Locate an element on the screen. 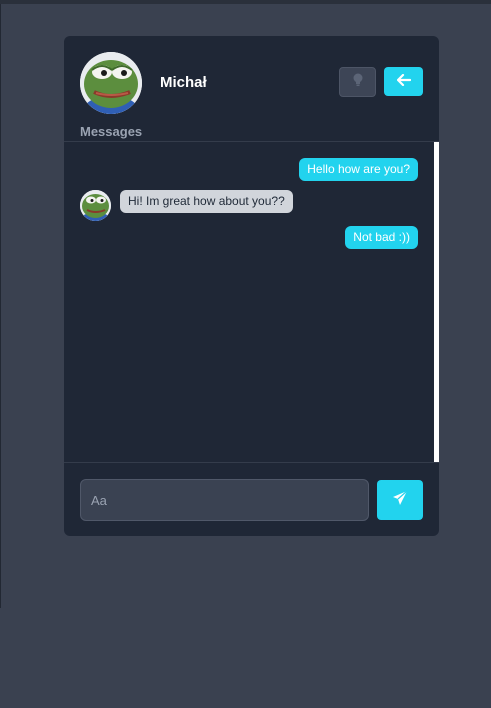  send-button is located at coordinates (400, 500).